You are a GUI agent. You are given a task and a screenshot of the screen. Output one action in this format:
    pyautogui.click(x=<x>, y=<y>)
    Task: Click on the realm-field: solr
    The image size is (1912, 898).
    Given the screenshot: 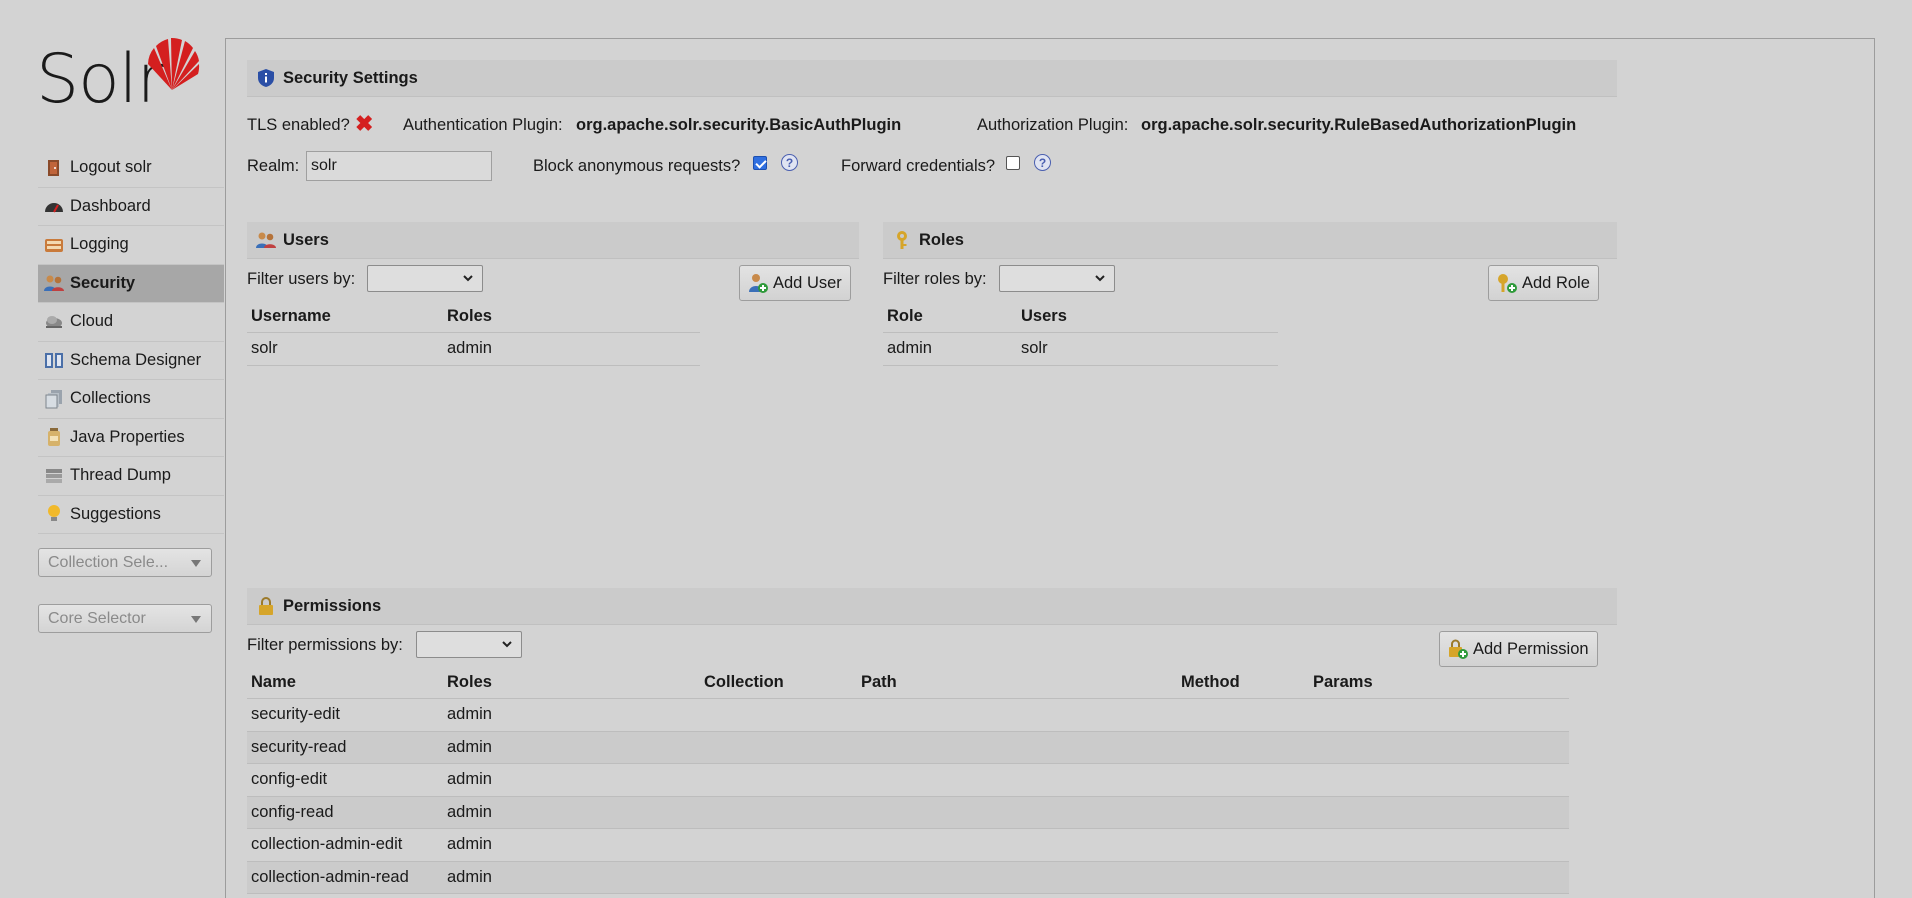 What is the action you would take?
    pyautogui.click(x=399, y=166)
    